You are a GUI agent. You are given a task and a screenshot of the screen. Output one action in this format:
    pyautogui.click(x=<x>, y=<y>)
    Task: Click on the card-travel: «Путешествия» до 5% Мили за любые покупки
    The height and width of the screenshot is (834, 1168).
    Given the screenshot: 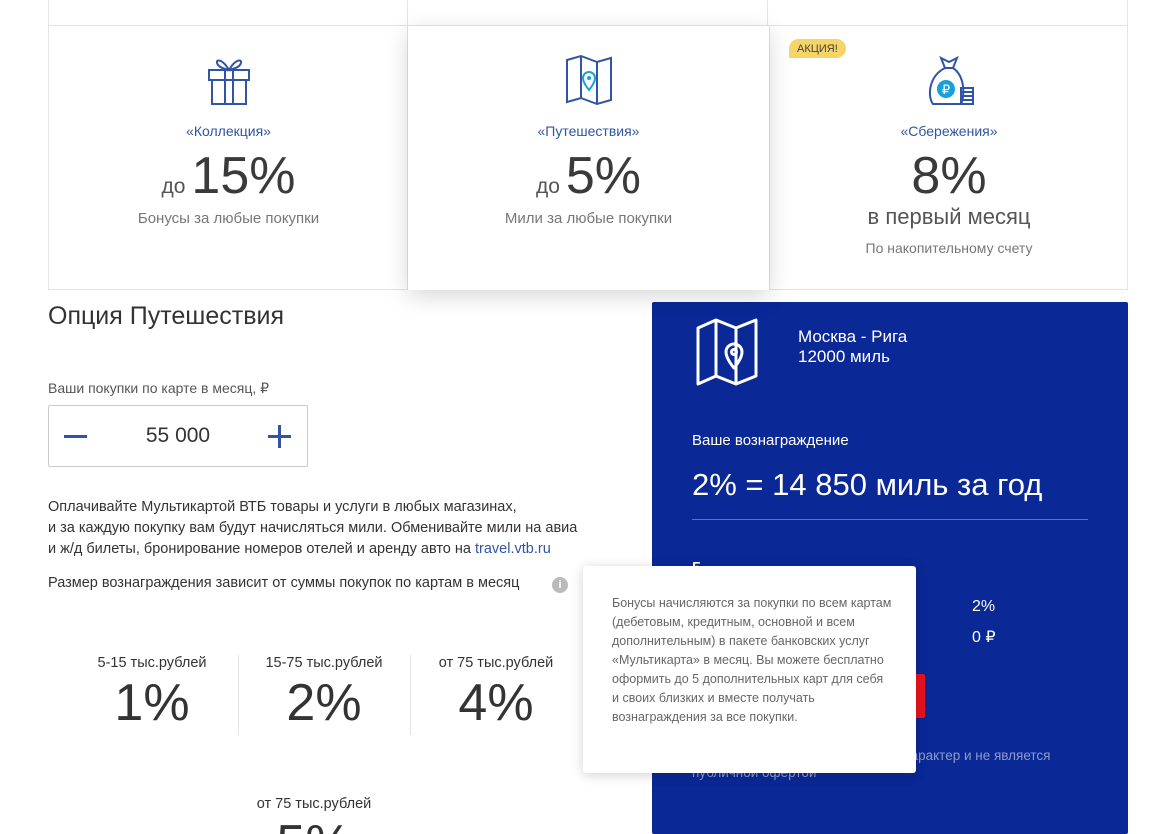 What is the action you would take?
    pyautogui.click(x=588, y=158)
    